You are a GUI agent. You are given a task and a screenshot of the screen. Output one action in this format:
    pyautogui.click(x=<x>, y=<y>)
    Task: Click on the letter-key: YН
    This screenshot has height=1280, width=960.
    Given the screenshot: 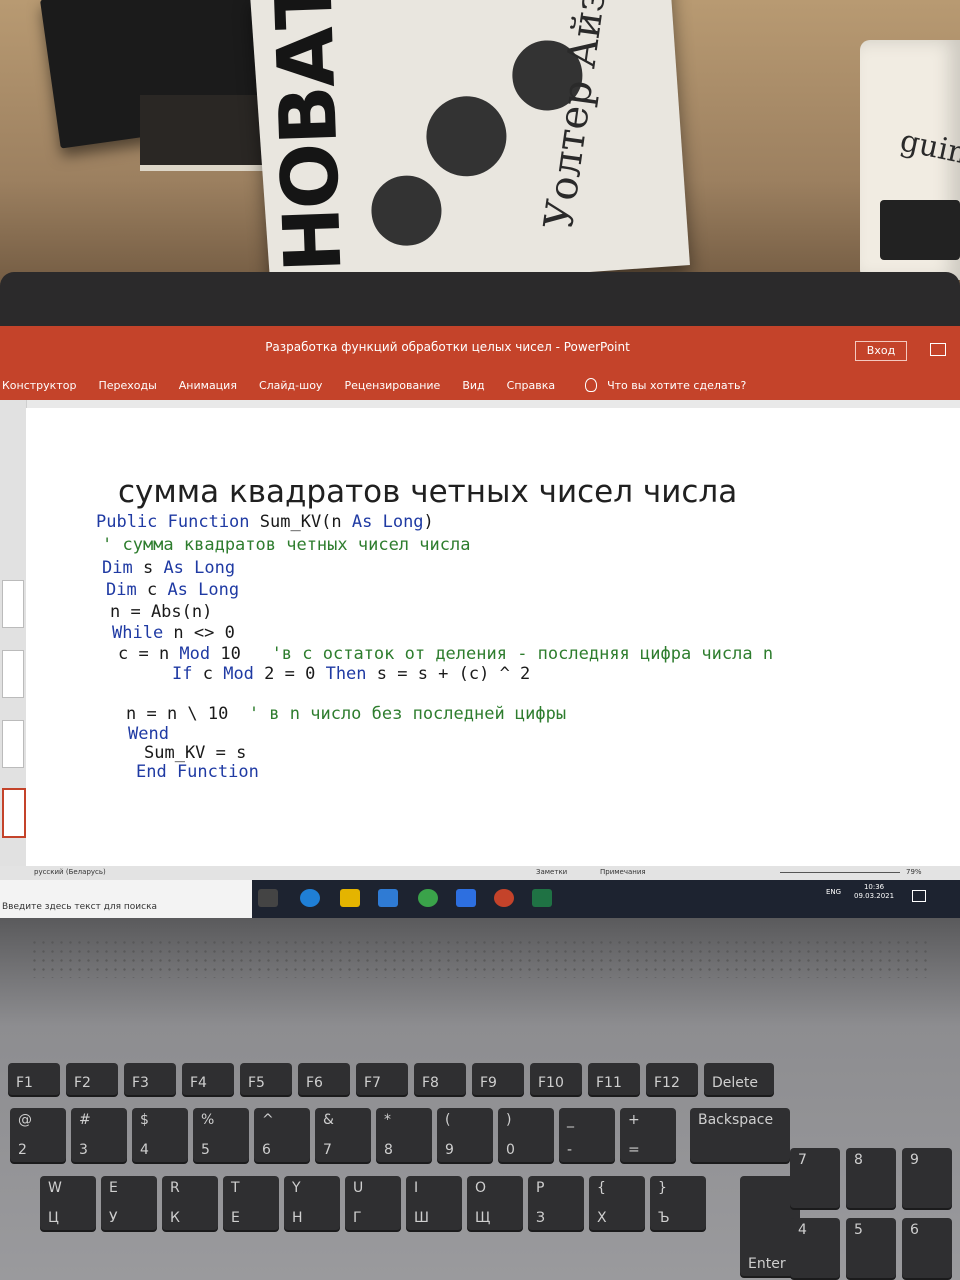 What is the action you would take?
    pyautogui.click(x=312, y=1203)
    